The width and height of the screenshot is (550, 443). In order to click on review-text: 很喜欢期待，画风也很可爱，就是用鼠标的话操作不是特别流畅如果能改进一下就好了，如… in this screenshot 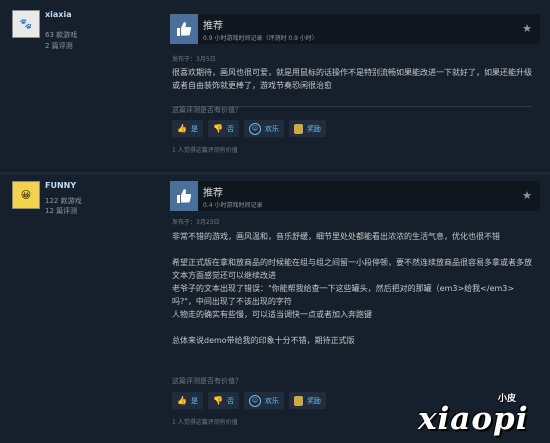, I will do `click(354, 79)`.